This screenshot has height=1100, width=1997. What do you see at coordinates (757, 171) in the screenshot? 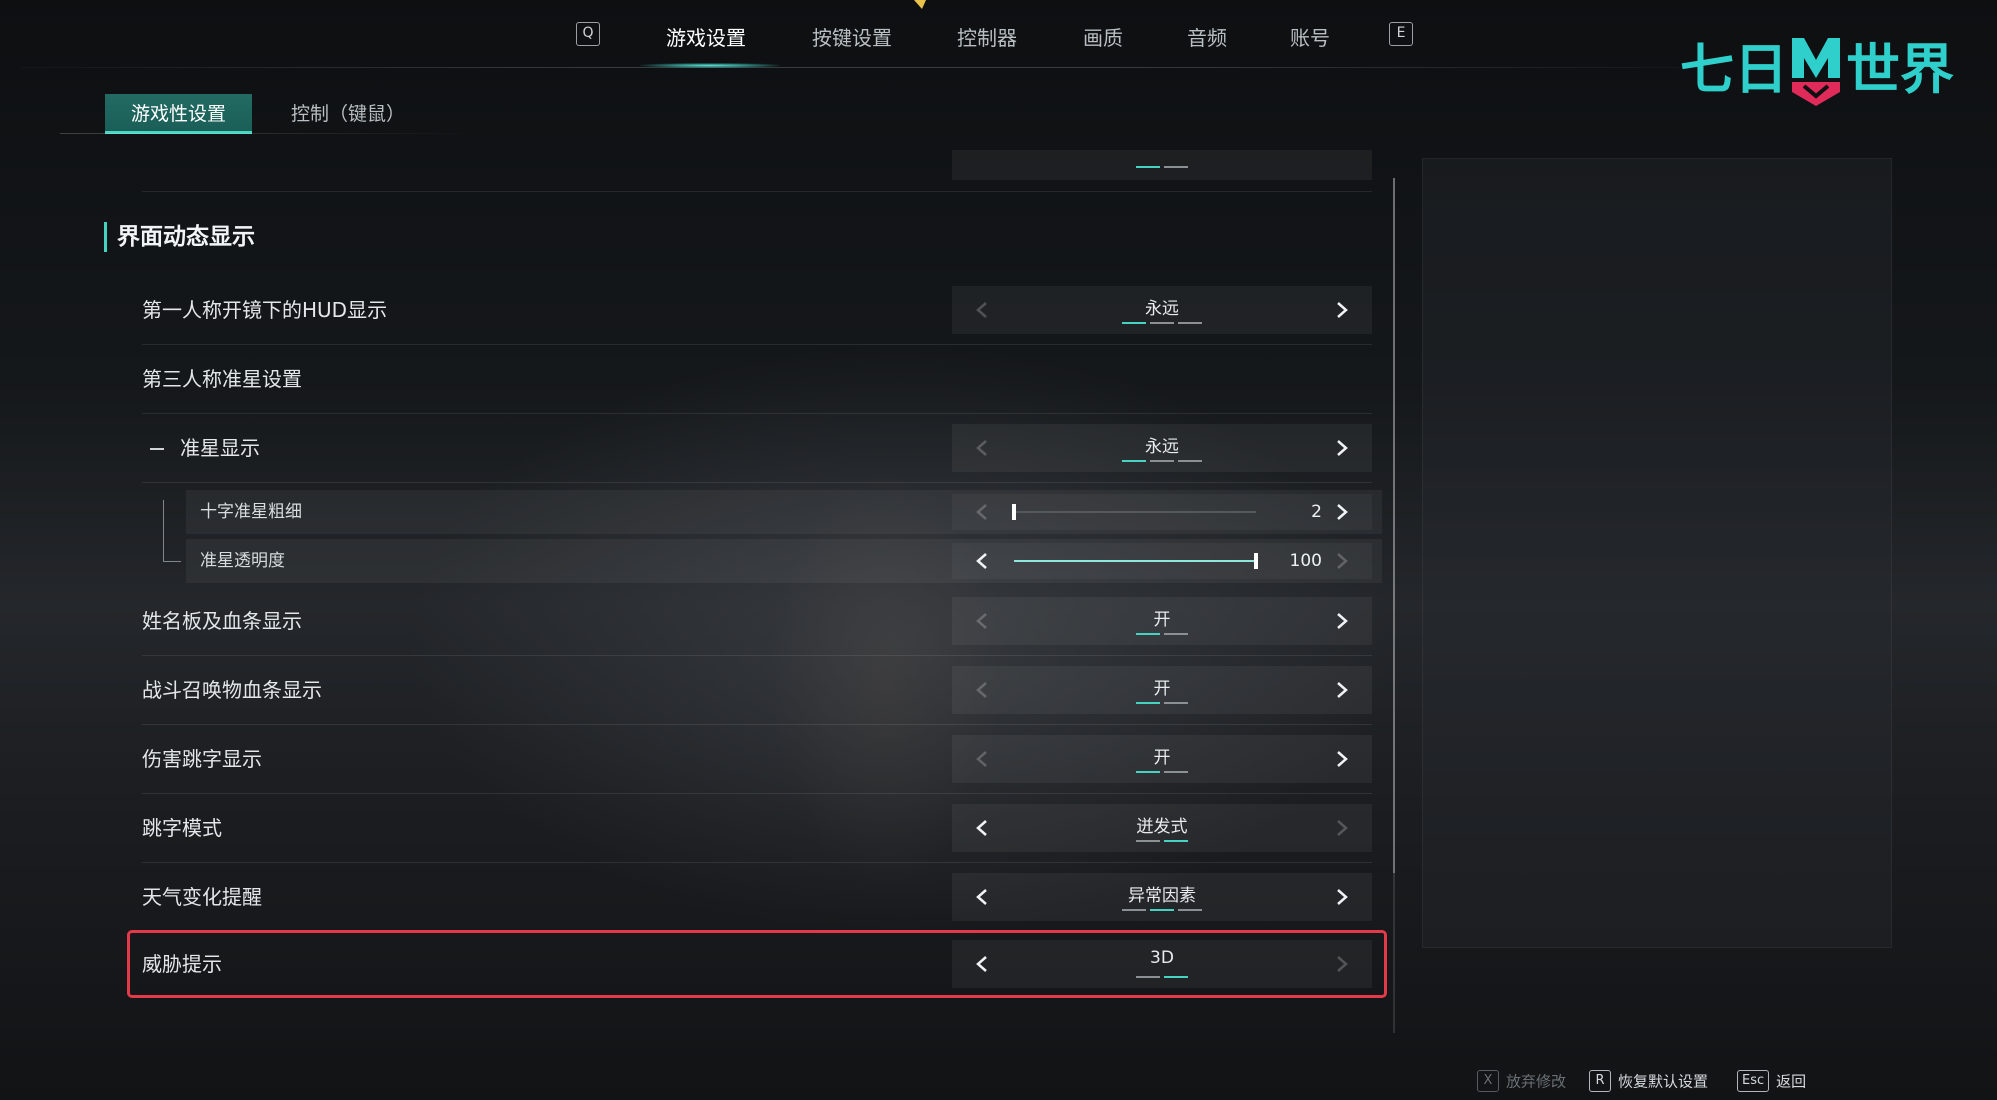
I see `partial-setting-row` at bounding box center [757, 171].